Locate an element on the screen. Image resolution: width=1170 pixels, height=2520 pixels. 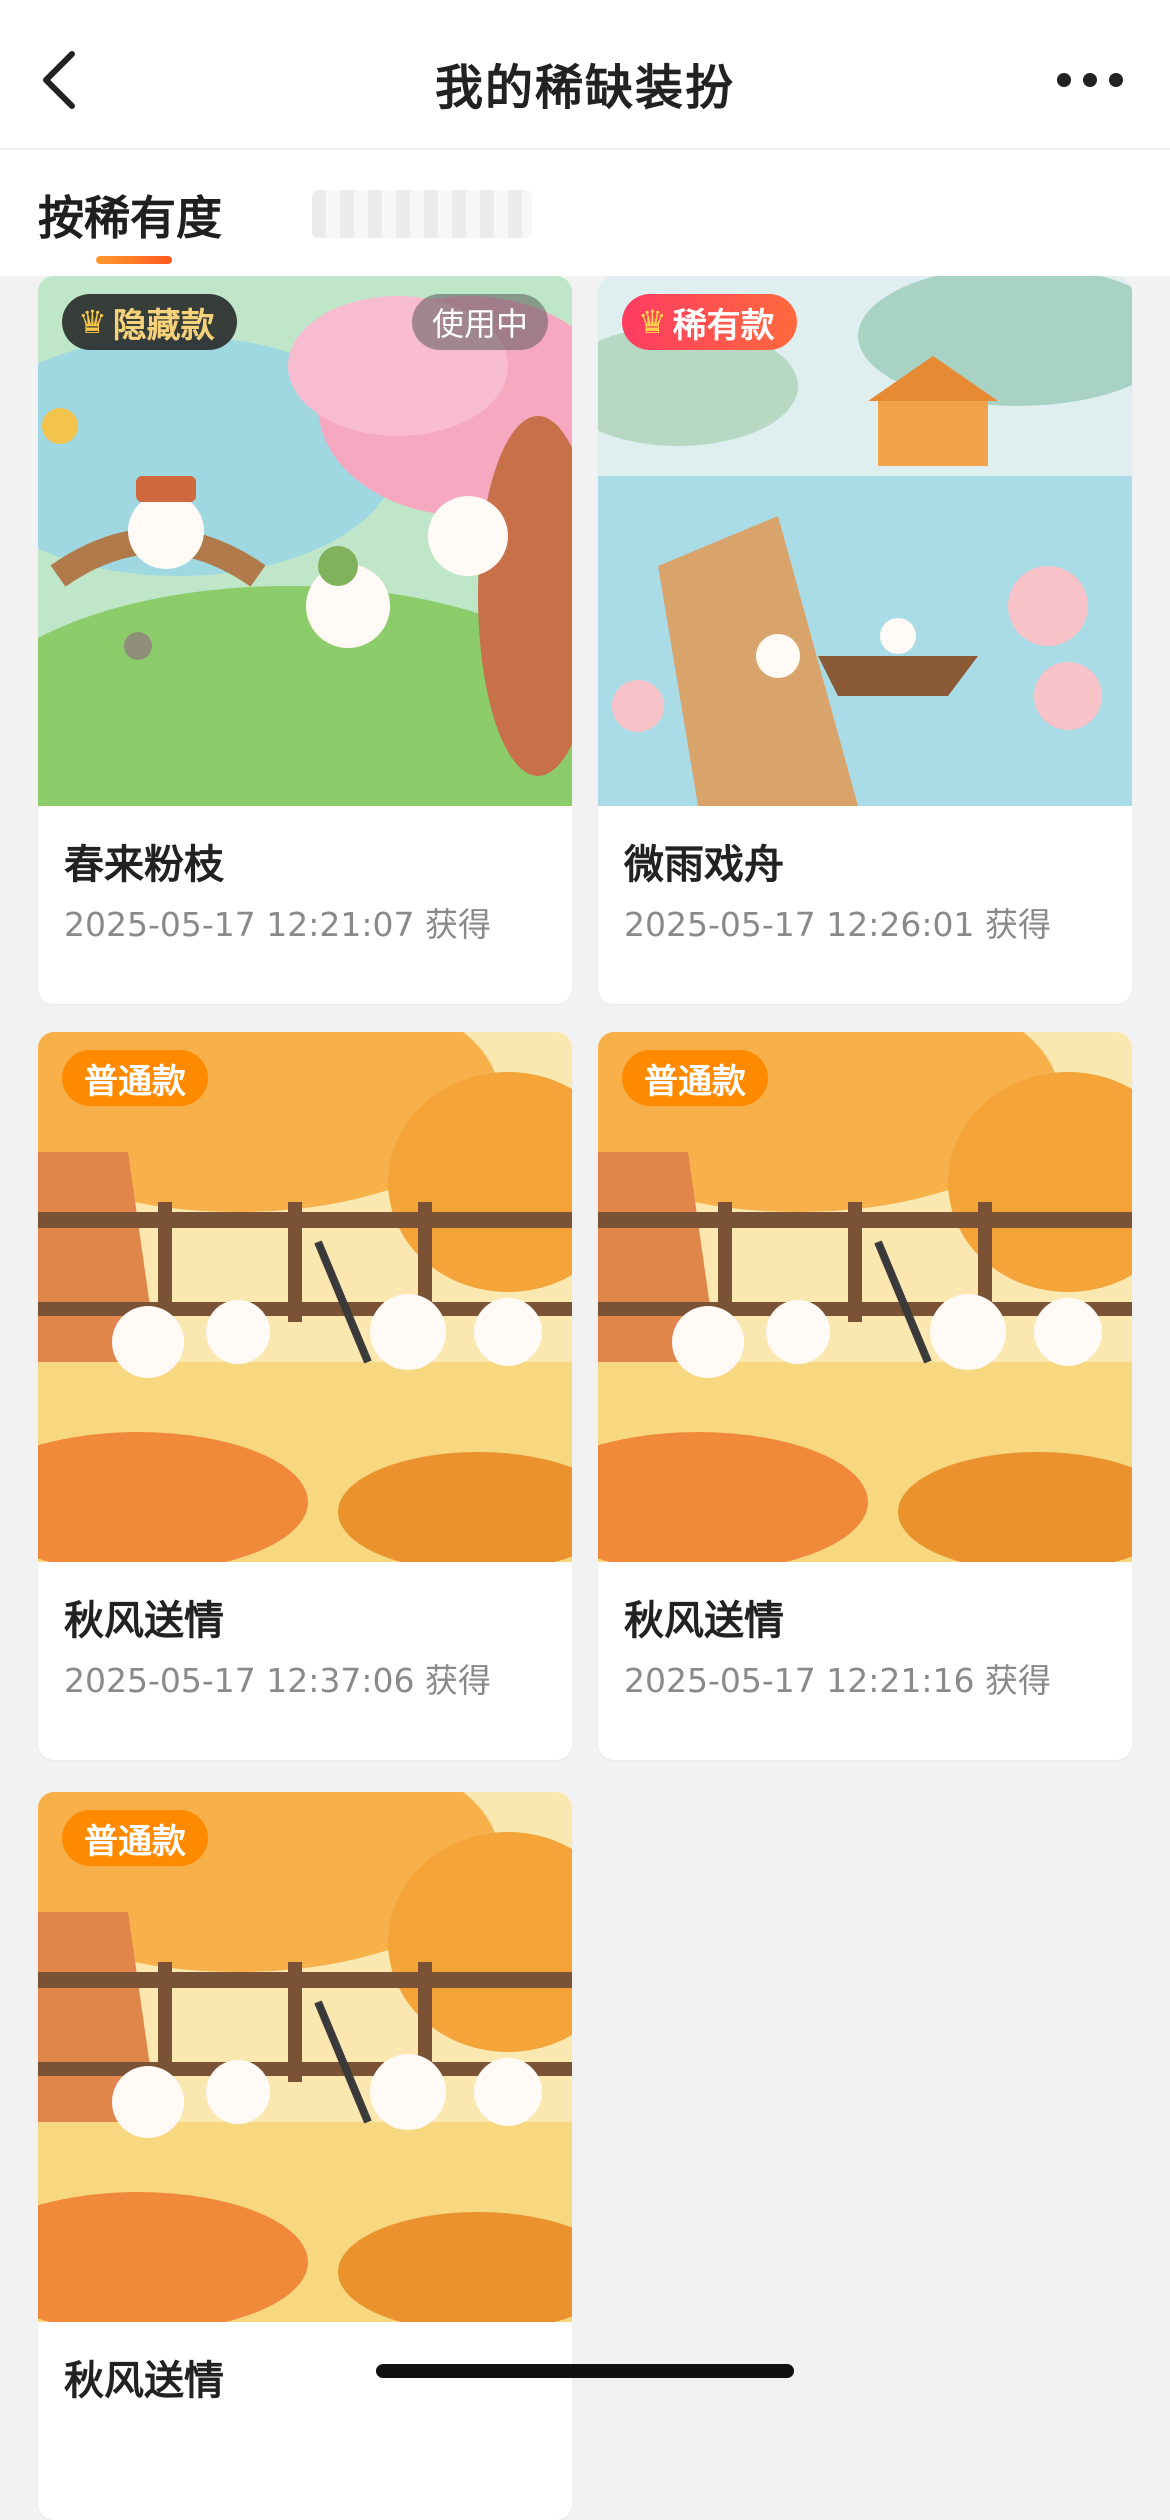
acquired-time: 2025-05-17 12:37:06 获得 is located at coordinates (277, 1680).